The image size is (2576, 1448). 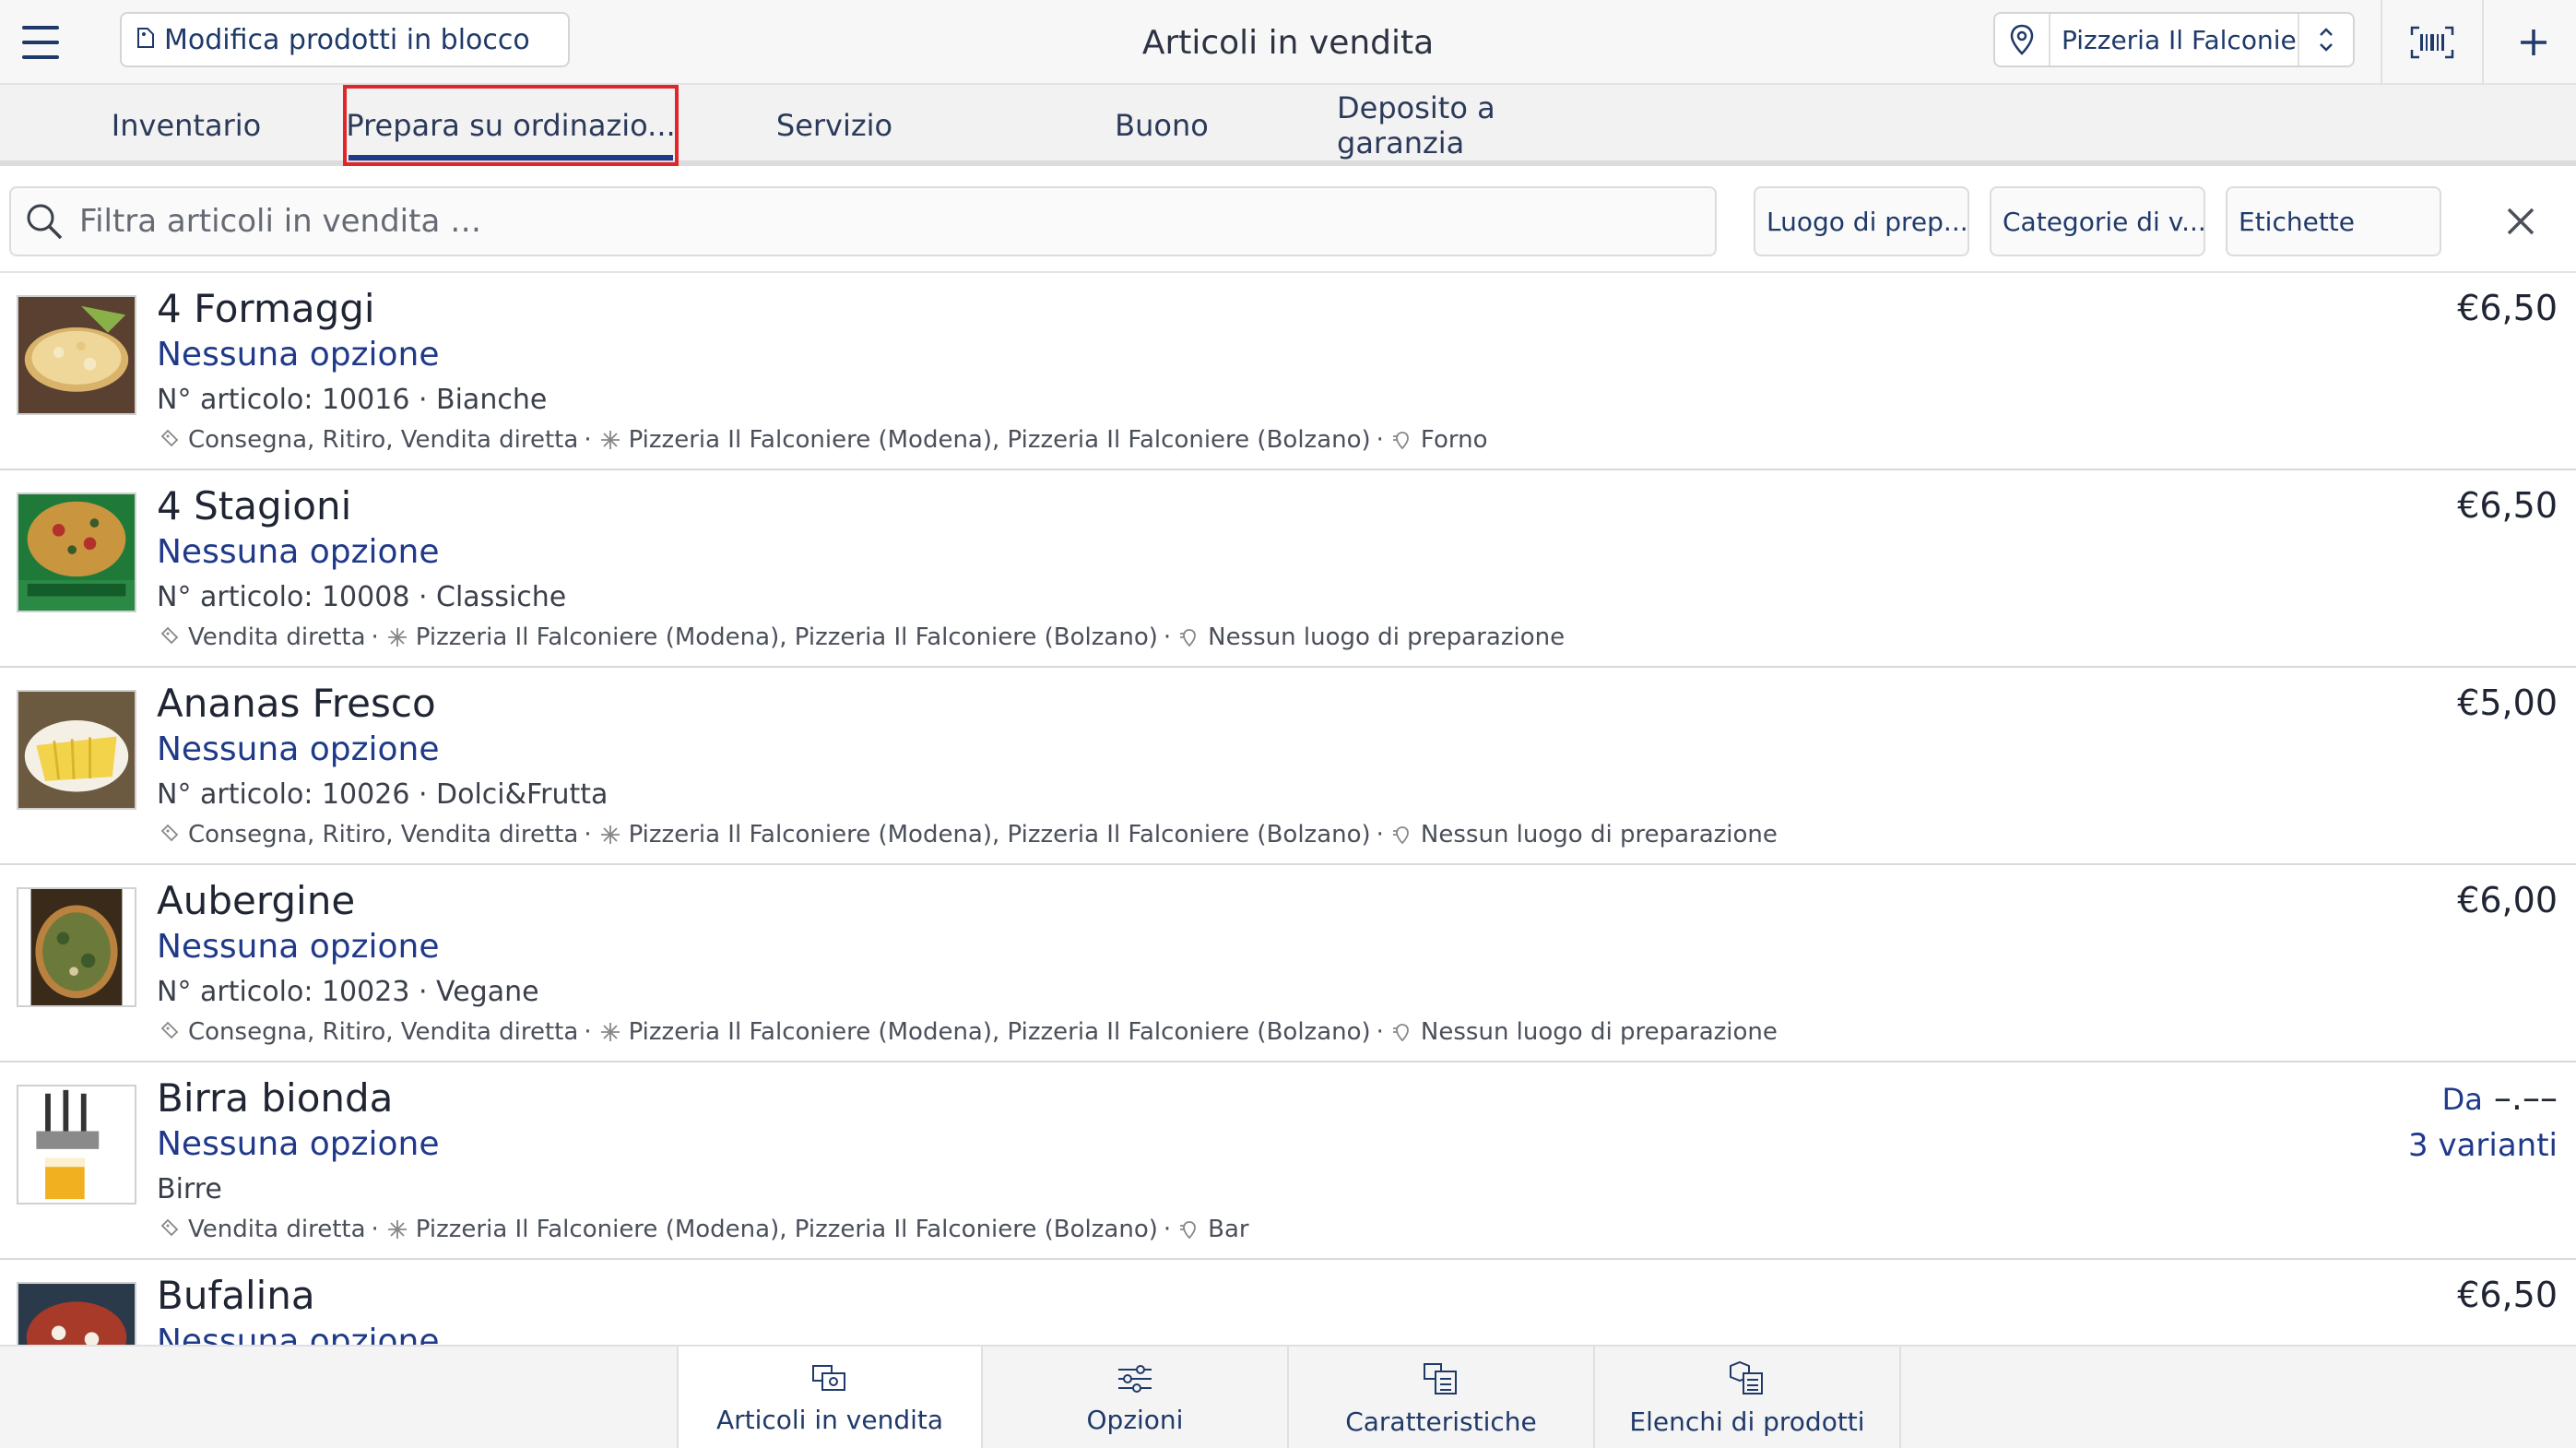 What do you see at coordinates (186, 125) in the screenshot?
I see `tab-inventory: Inventario` at bounding box center [186, 125].